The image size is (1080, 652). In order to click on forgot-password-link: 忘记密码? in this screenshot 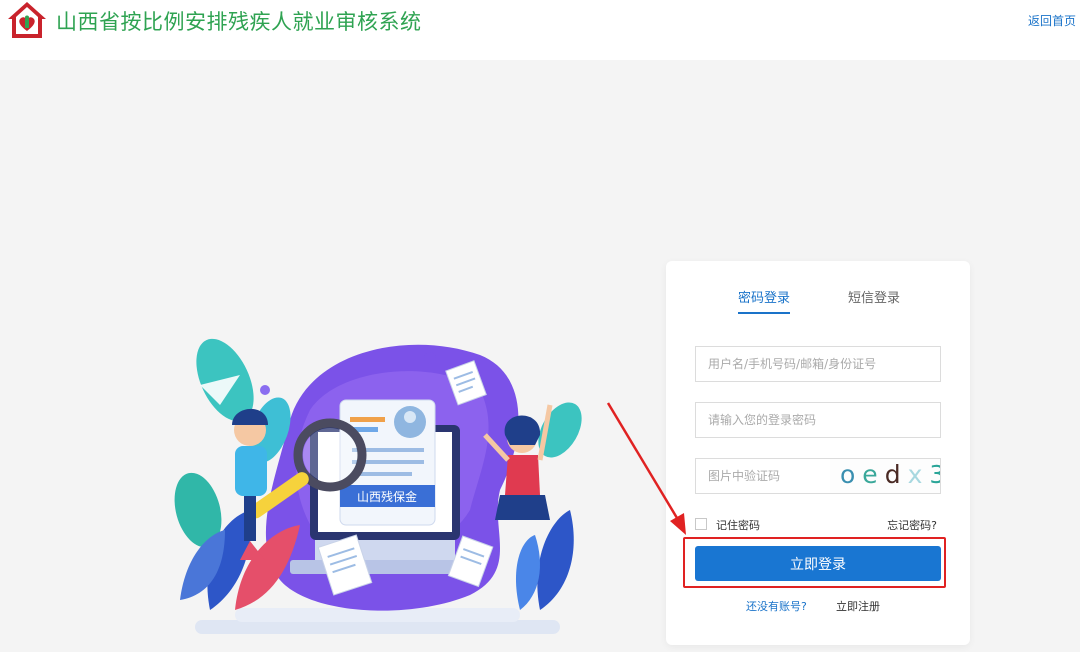, I will do `click(912, 525)`.